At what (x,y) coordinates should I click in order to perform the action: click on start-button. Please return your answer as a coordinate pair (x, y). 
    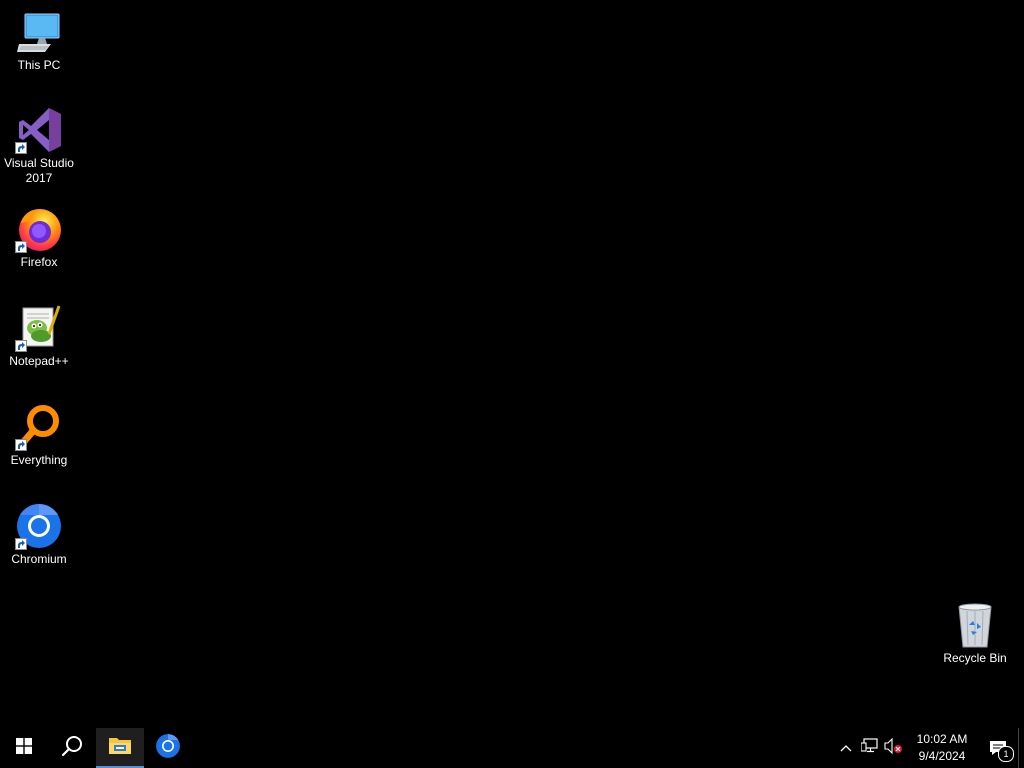
    Looking at the image, I should click on (24, 748).